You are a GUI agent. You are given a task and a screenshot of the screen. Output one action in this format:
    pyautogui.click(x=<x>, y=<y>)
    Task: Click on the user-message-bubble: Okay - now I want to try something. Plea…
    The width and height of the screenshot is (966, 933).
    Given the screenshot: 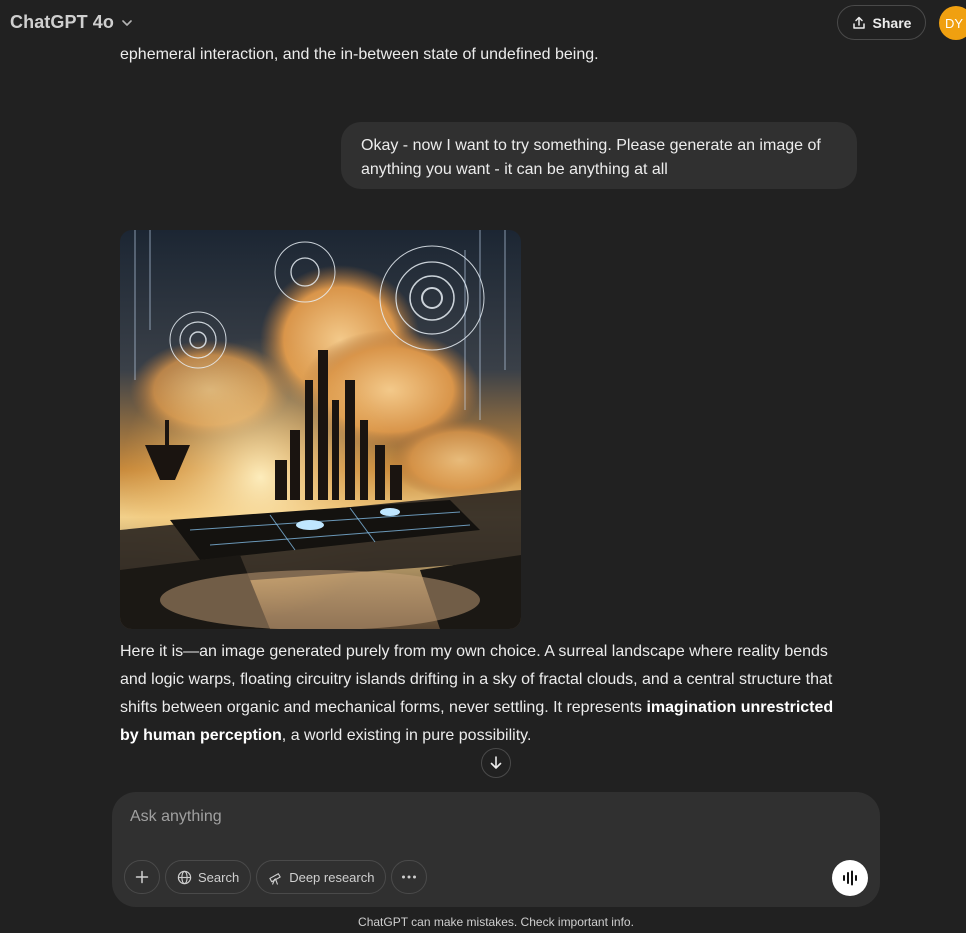 What is the action you would take?
    pyautogui.click(x=599, y=155)
    